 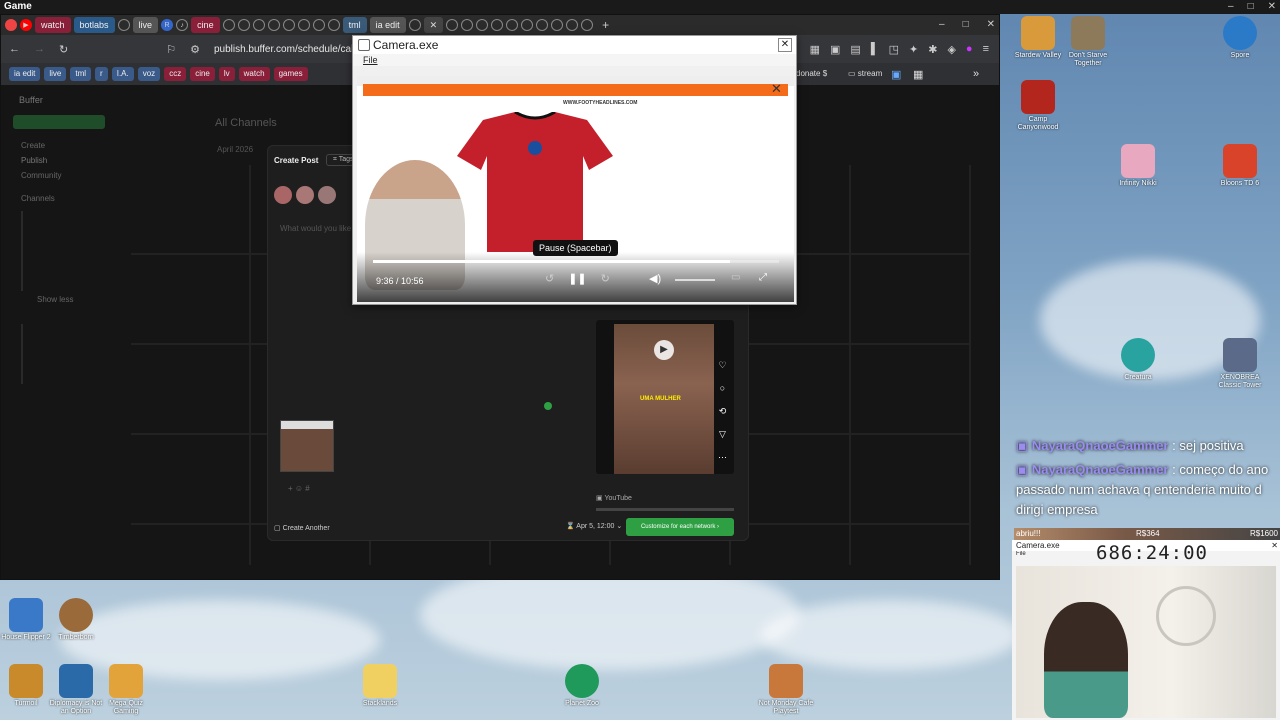 I want to click on create-another-toggle: ▢ Create Another, so click(x=302, y=528).